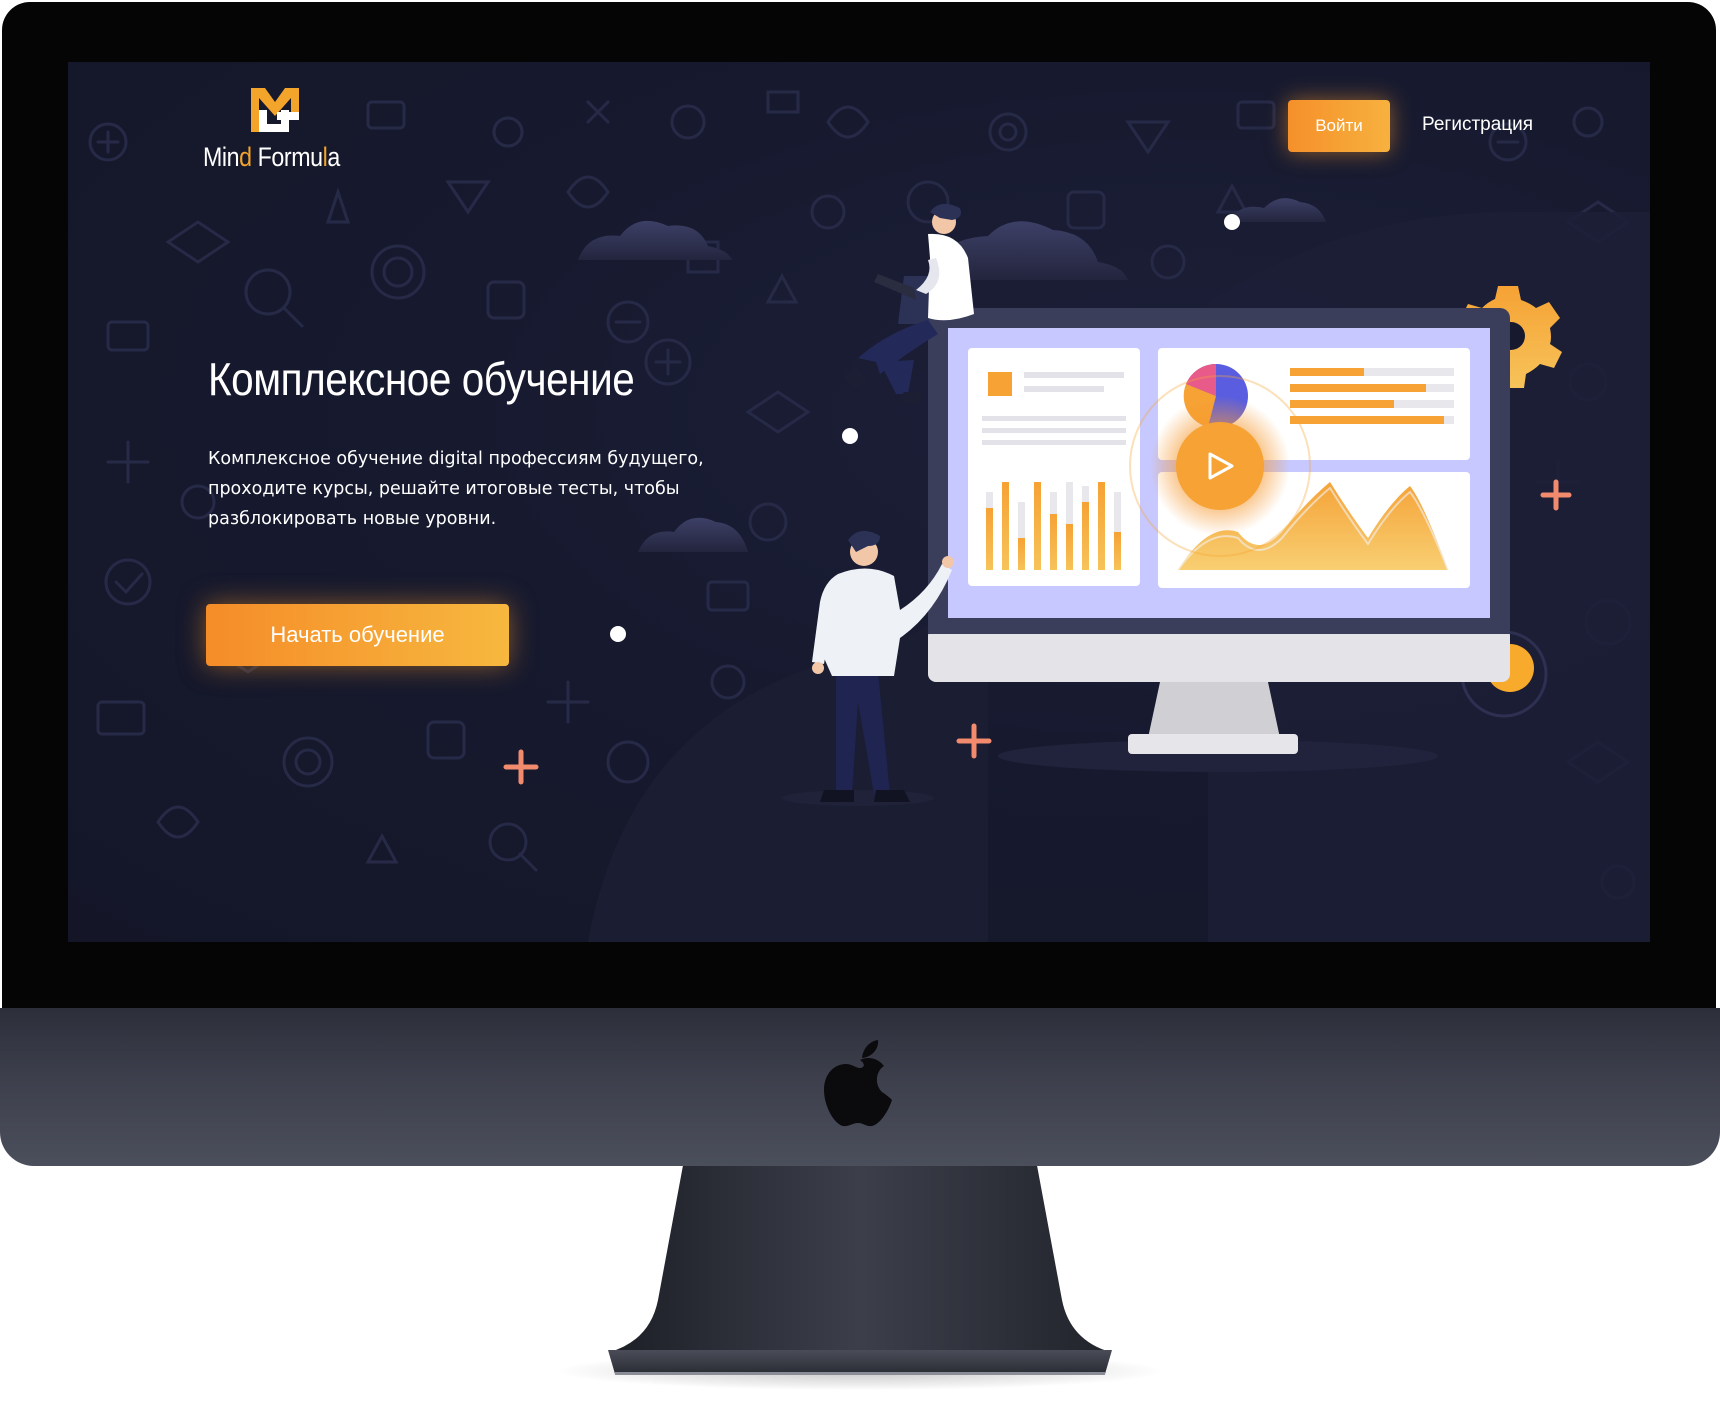 Image resolution: width=1720 pixels, height=1420 pixels. What do you see at coordinates (421, 379) in the screenshot?
I see `hero-title: Комплексное обучение` at bounding box center [421, 379].